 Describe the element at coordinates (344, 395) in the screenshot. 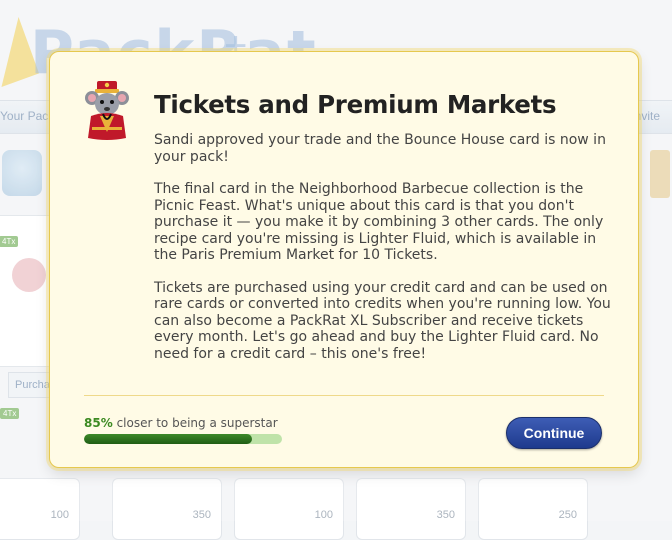

I see `dialog-divider` at that location.